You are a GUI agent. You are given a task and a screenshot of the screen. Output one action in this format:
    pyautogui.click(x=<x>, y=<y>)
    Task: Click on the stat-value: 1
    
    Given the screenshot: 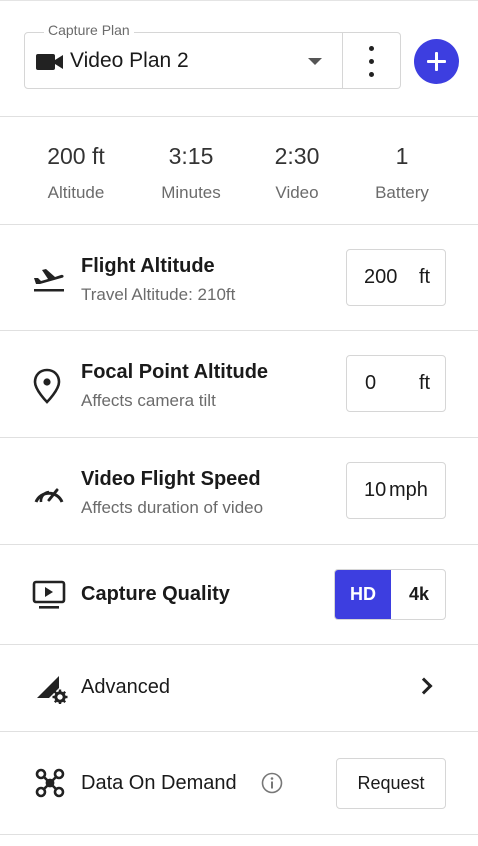 What is the action you would take?
    pyautogui.click(x=402, y=156)
    